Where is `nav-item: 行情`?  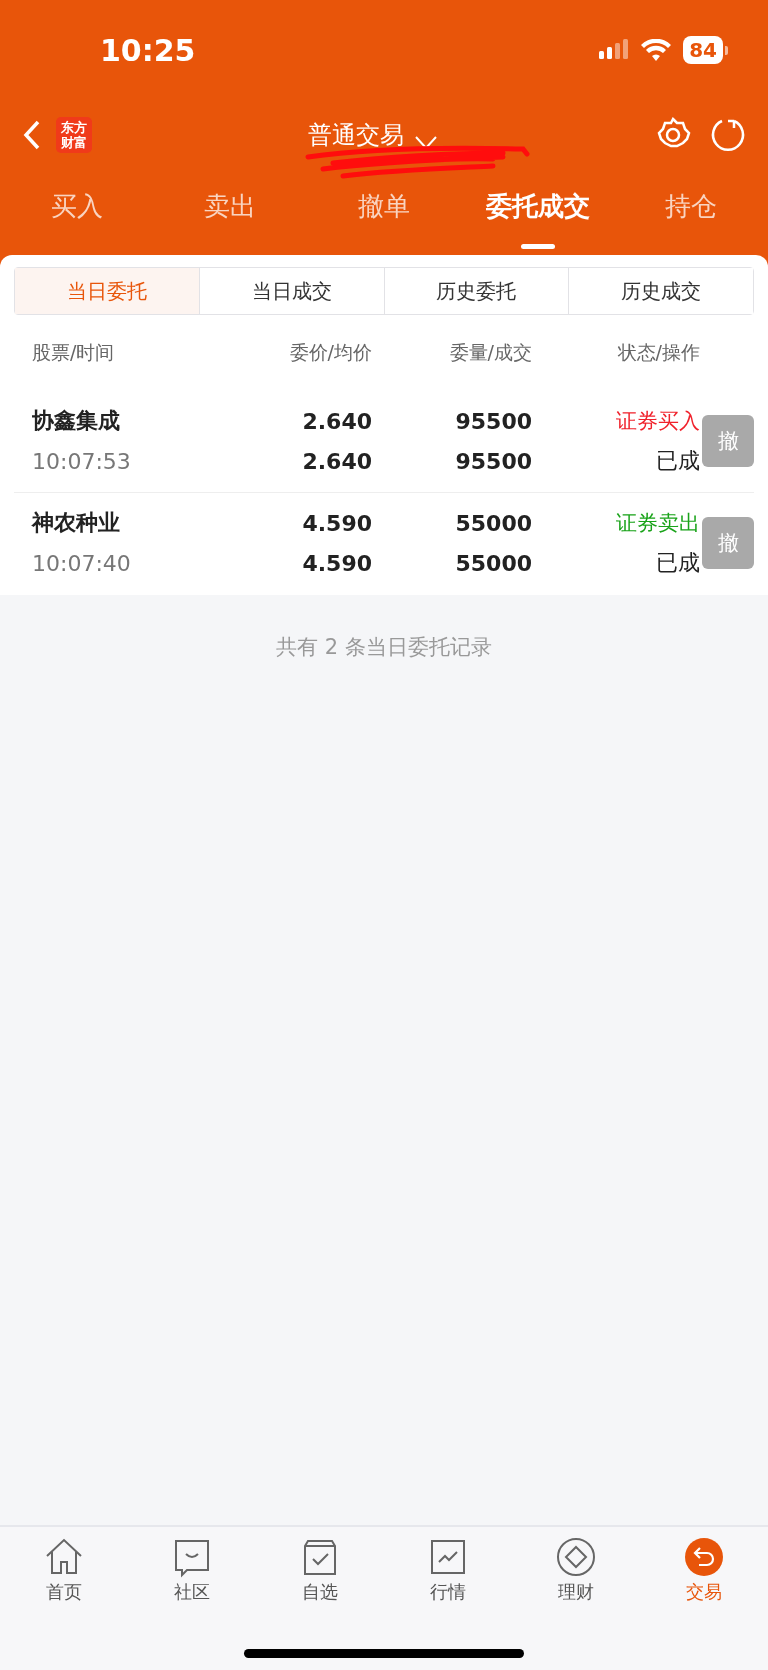 nav-item: 行情 is located at coordinates (448, 1570).